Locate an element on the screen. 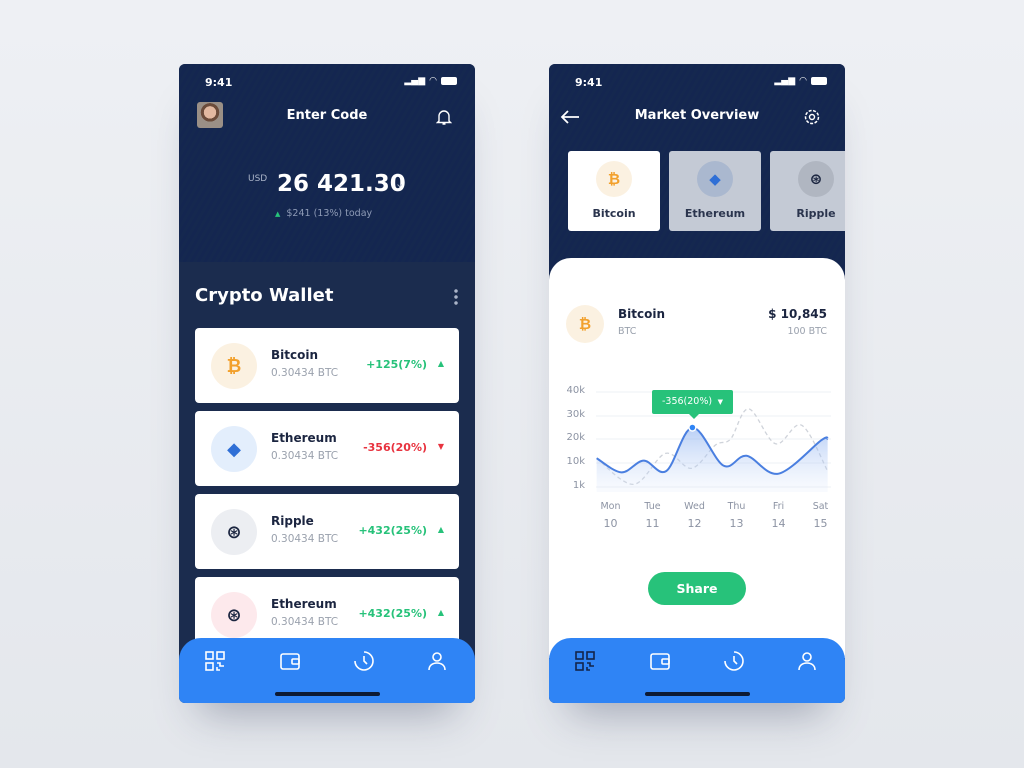 The width and height of the screenshot is (1024, 768). balance: 26 421.30 is located at coordinates (341, 184).